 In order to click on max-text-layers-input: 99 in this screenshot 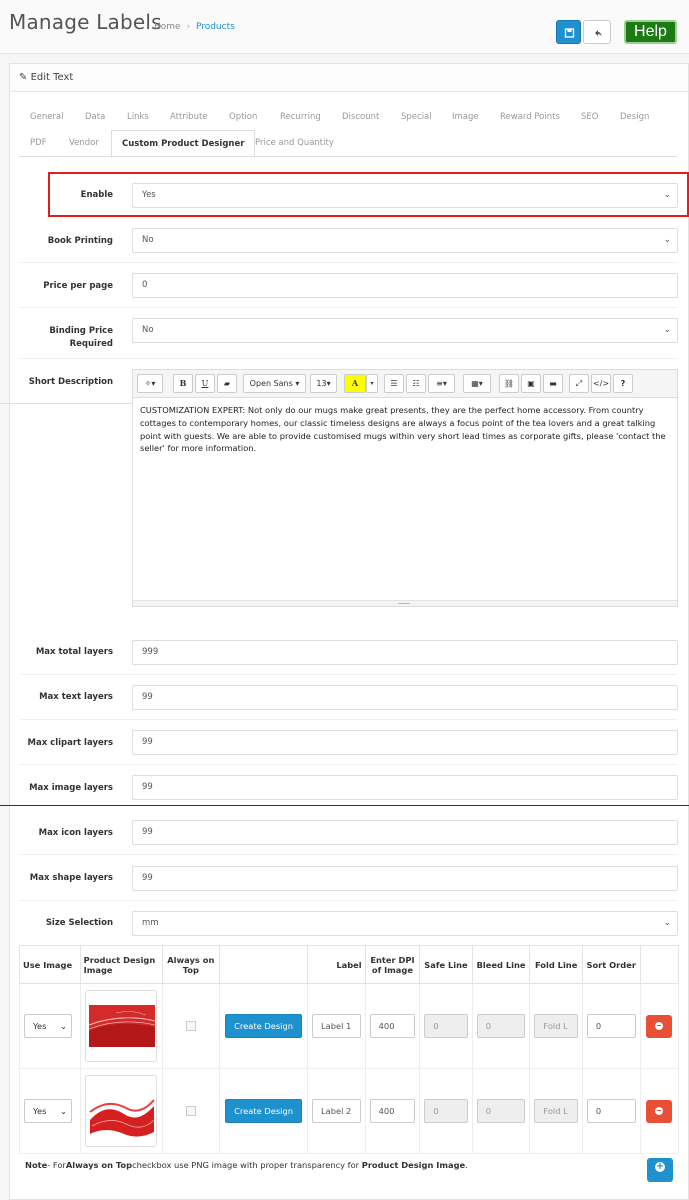, I will do `click(405, 697)`.